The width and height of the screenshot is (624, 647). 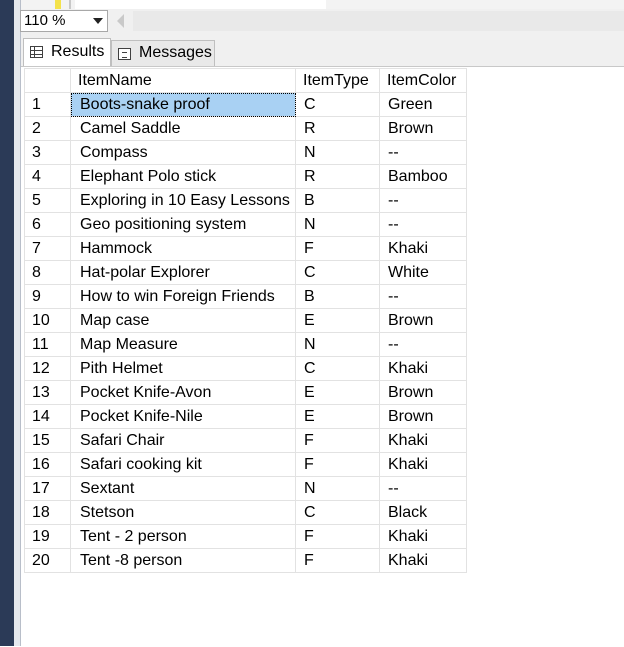 What do you see at coordinates (67, 52) in the screenshot?
I see `tab-results: Results` at bounding box center [67, 52].